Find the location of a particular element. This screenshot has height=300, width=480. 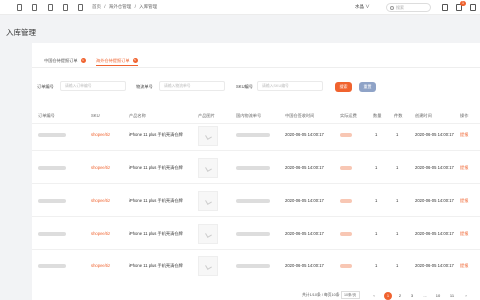

column-header: 国内物流单号 is located at coordinates (249, 115).